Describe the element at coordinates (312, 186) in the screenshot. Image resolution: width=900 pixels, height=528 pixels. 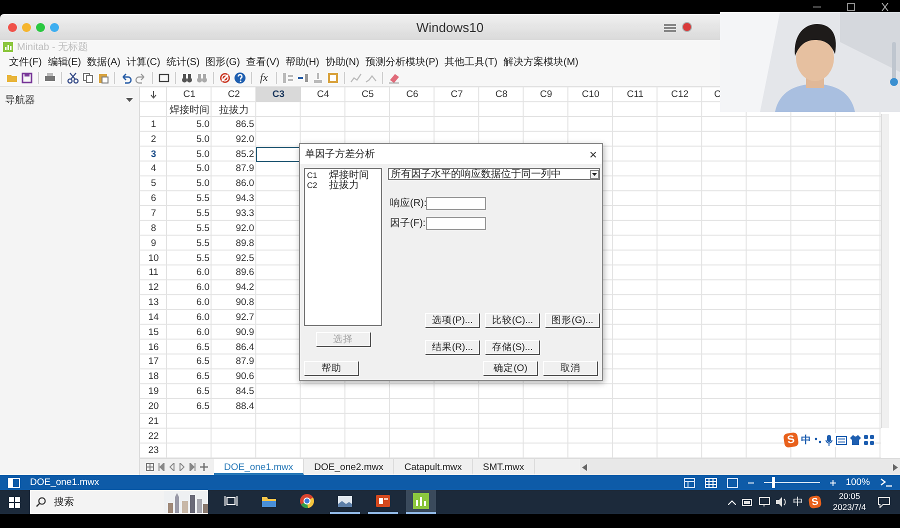
I see `variable-id: C2` at that location.